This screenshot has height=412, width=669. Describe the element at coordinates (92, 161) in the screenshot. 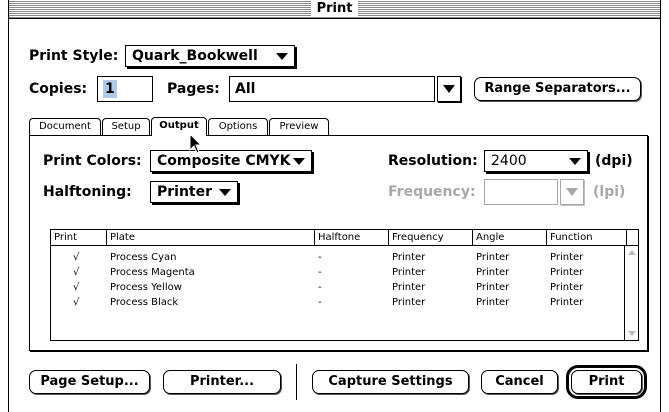

I see `print-colors-label: Print Colors:` at that location.